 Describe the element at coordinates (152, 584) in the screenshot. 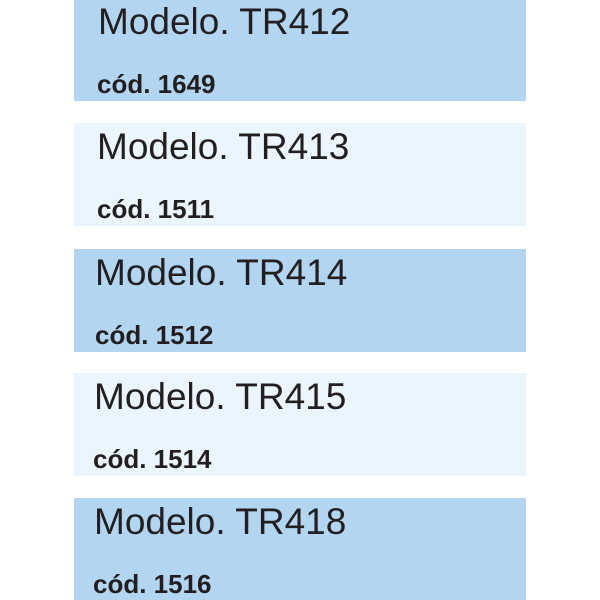

I see `product-code: cód. 1516` at that location.